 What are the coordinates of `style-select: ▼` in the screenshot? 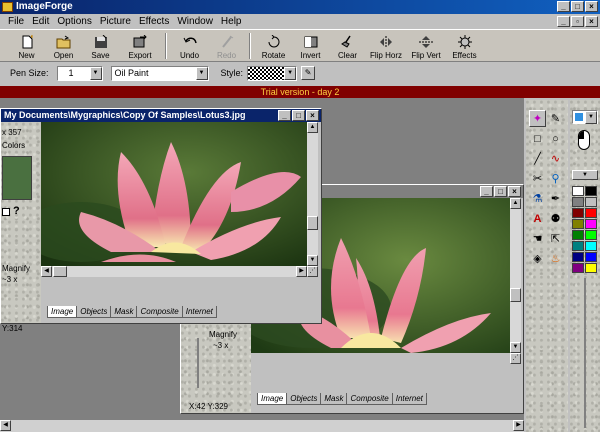 It's located at (272, 73).